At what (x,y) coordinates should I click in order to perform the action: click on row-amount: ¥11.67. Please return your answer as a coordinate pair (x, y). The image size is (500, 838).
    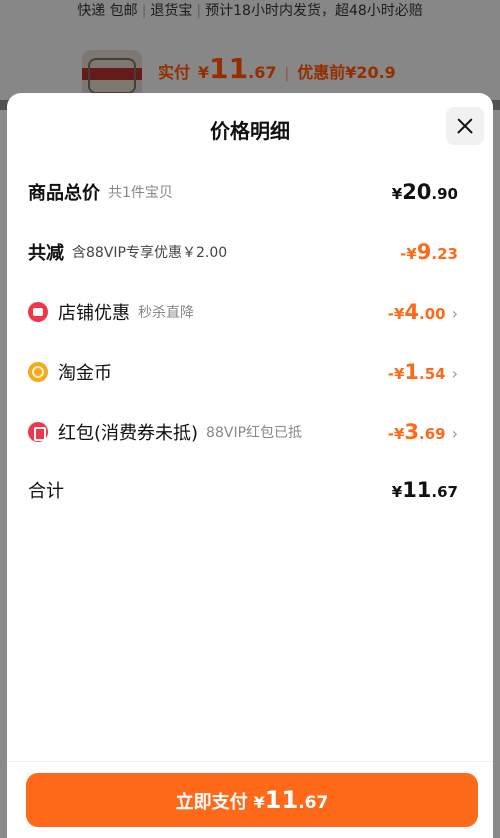
    Looking at the image, I should click on (424, 490).